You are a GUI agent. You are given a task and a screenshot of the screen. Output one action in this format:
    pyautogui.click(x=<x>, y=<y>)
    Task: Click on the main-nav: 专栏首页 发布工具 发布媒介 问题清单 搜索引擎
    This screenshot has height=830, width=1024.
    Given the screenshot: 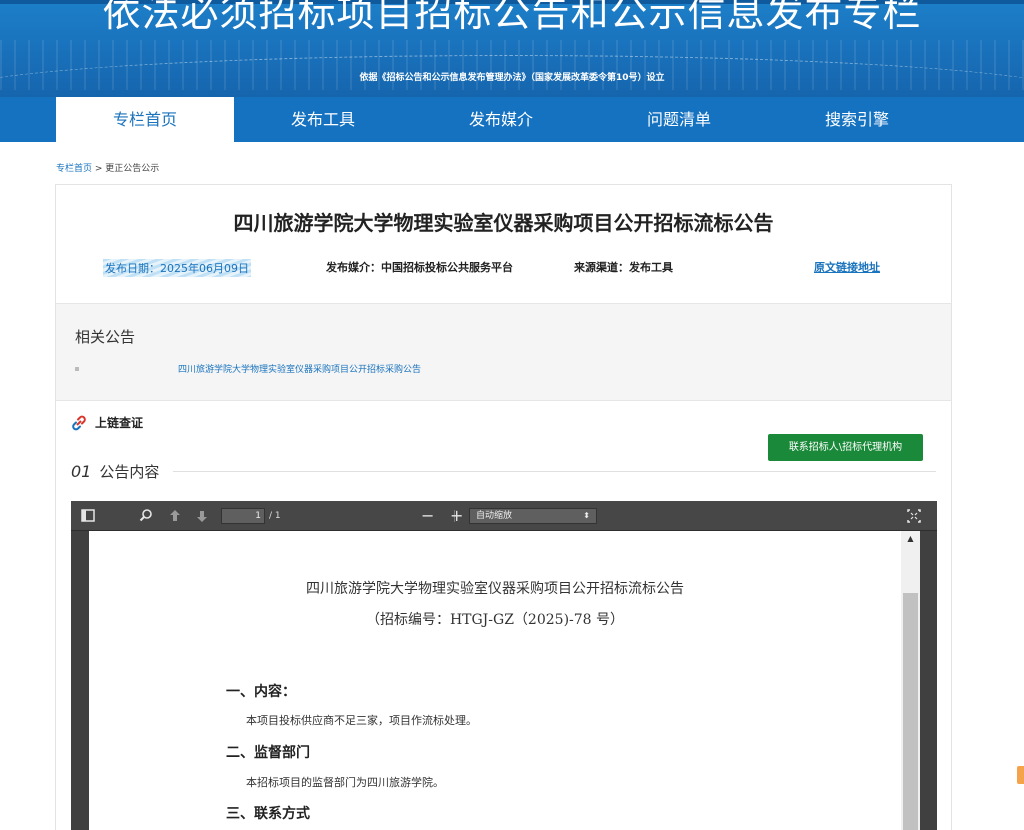 What is the action you would take?
    pyautogui.click(x=512, y=119)
    